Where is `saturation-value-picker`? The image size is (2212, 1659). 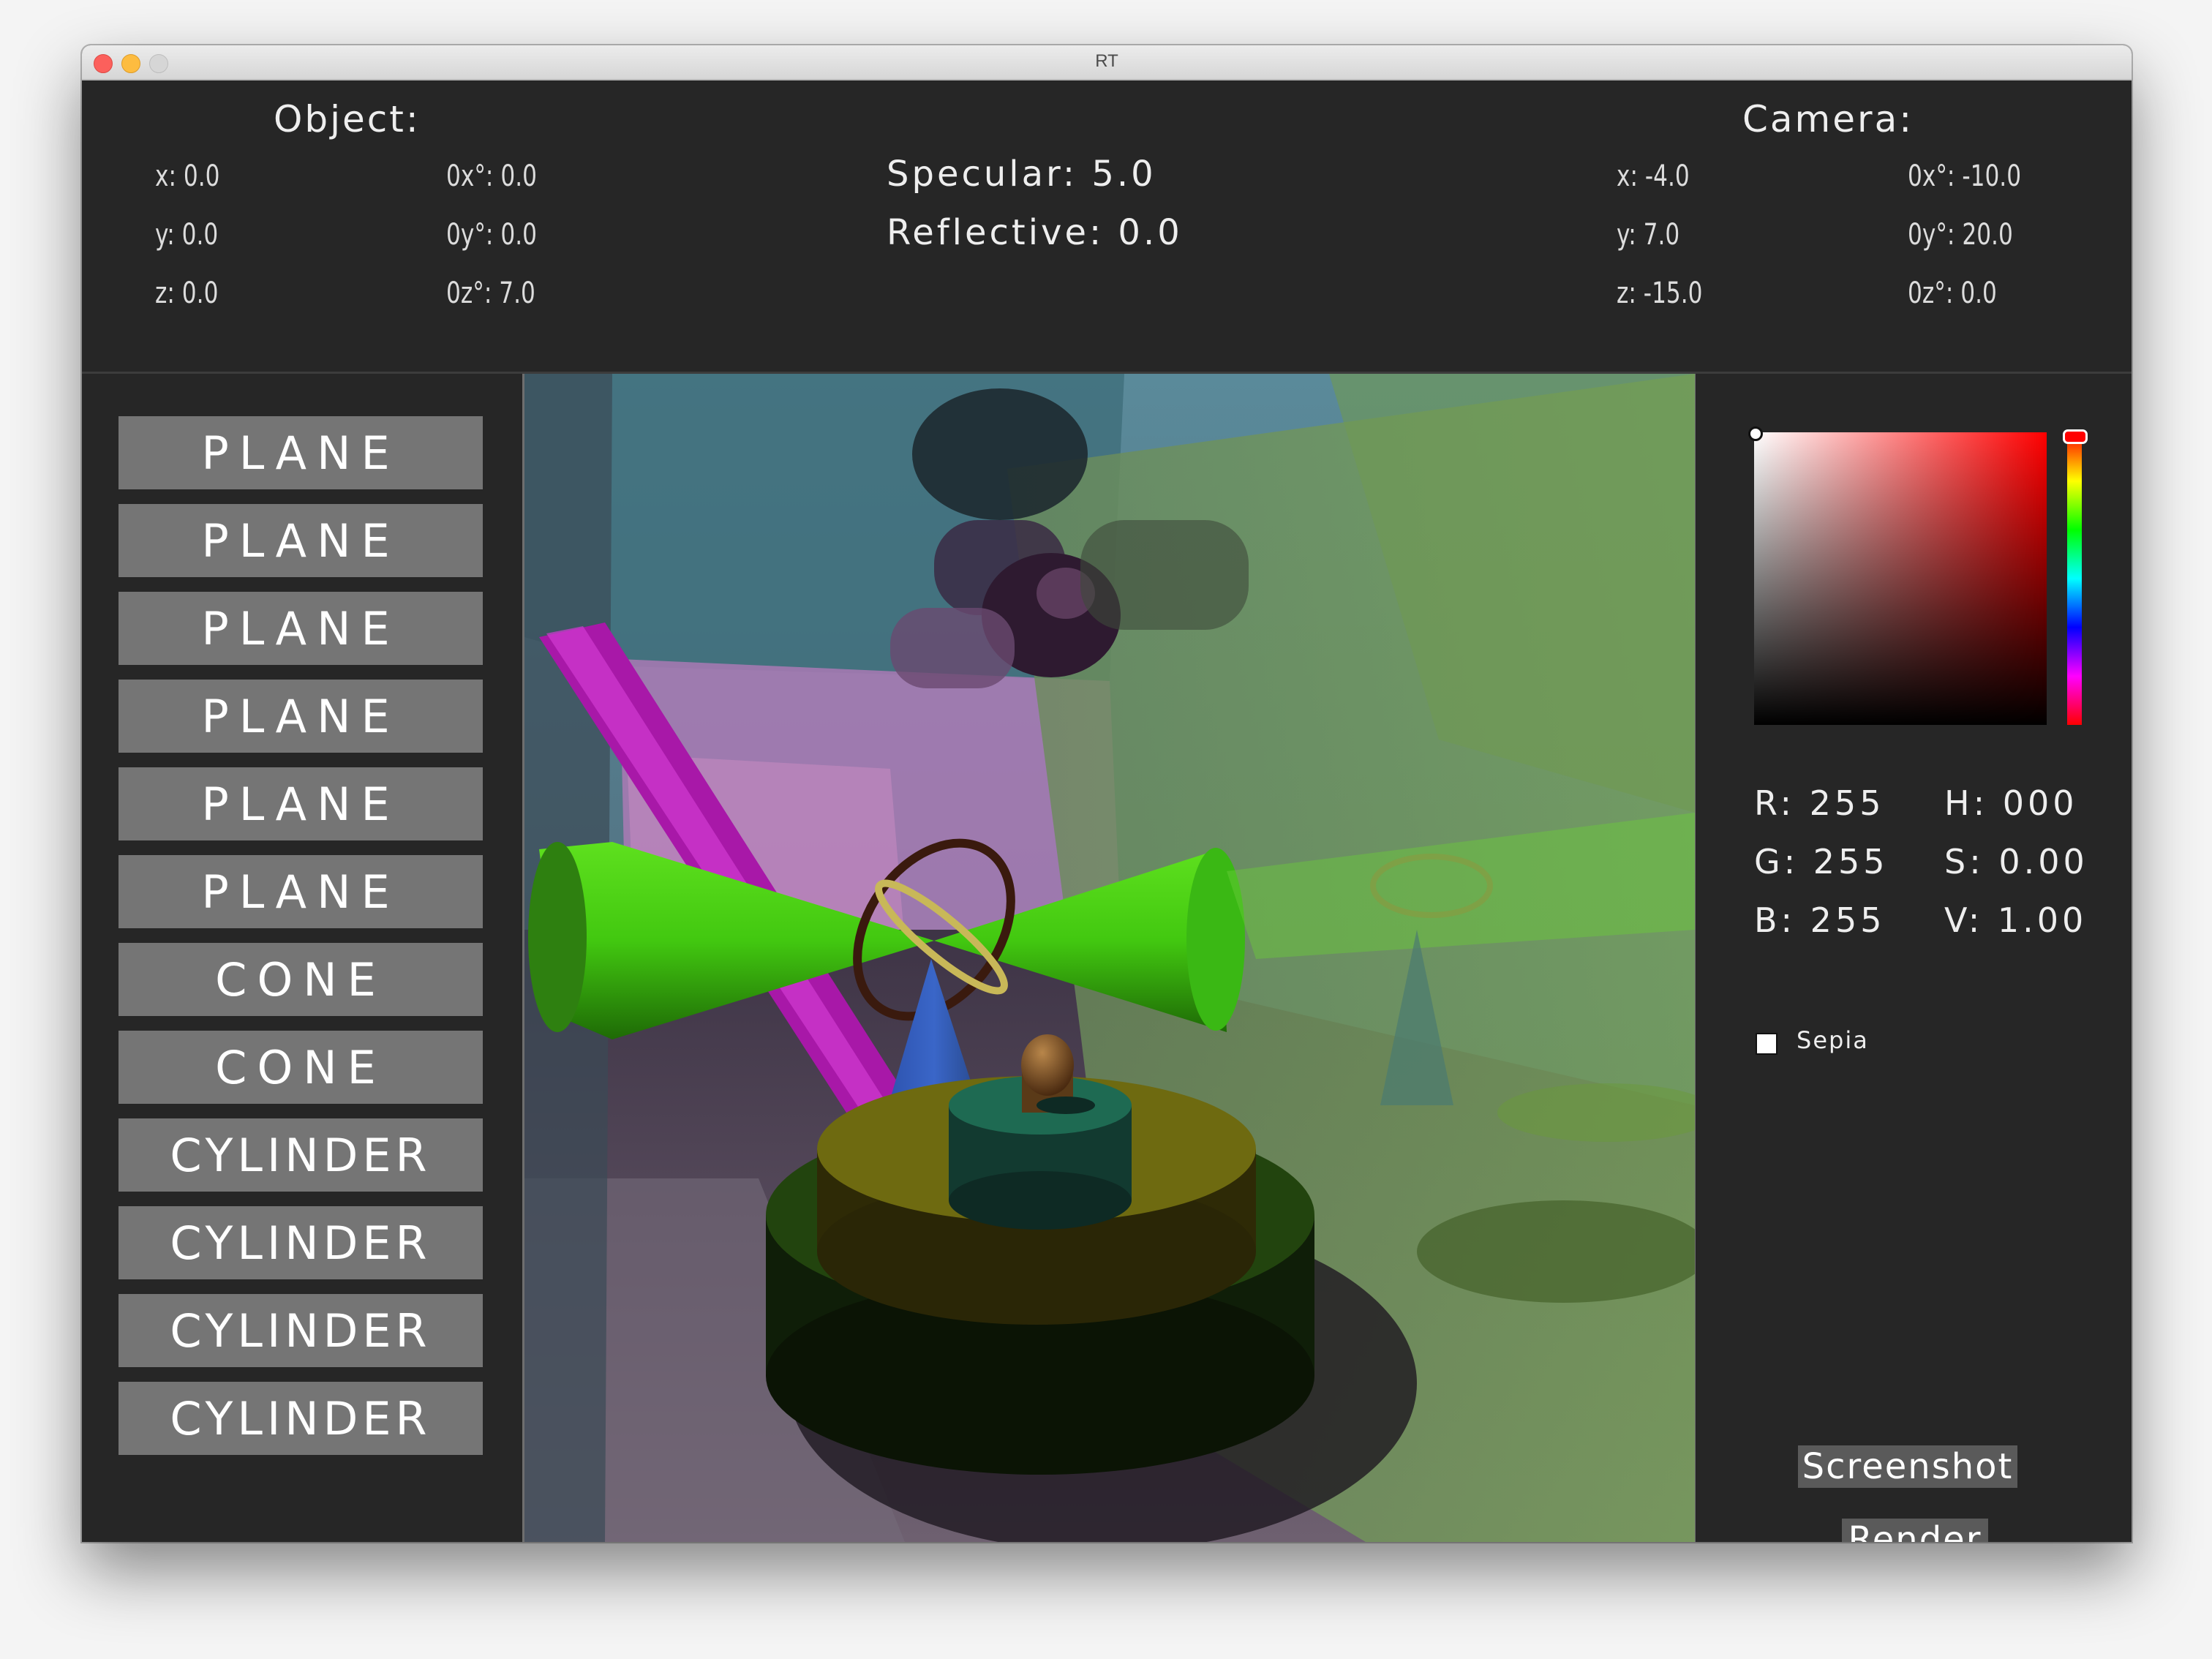 saturation-value-picker is located at coordinates (1897, 575).